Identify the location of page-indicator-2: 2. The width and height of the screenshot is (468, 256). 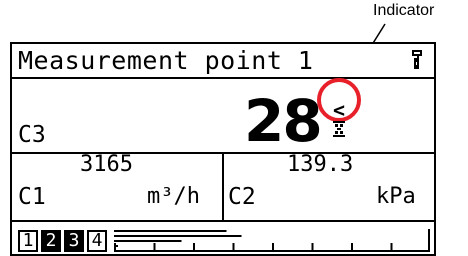
(51, 241).